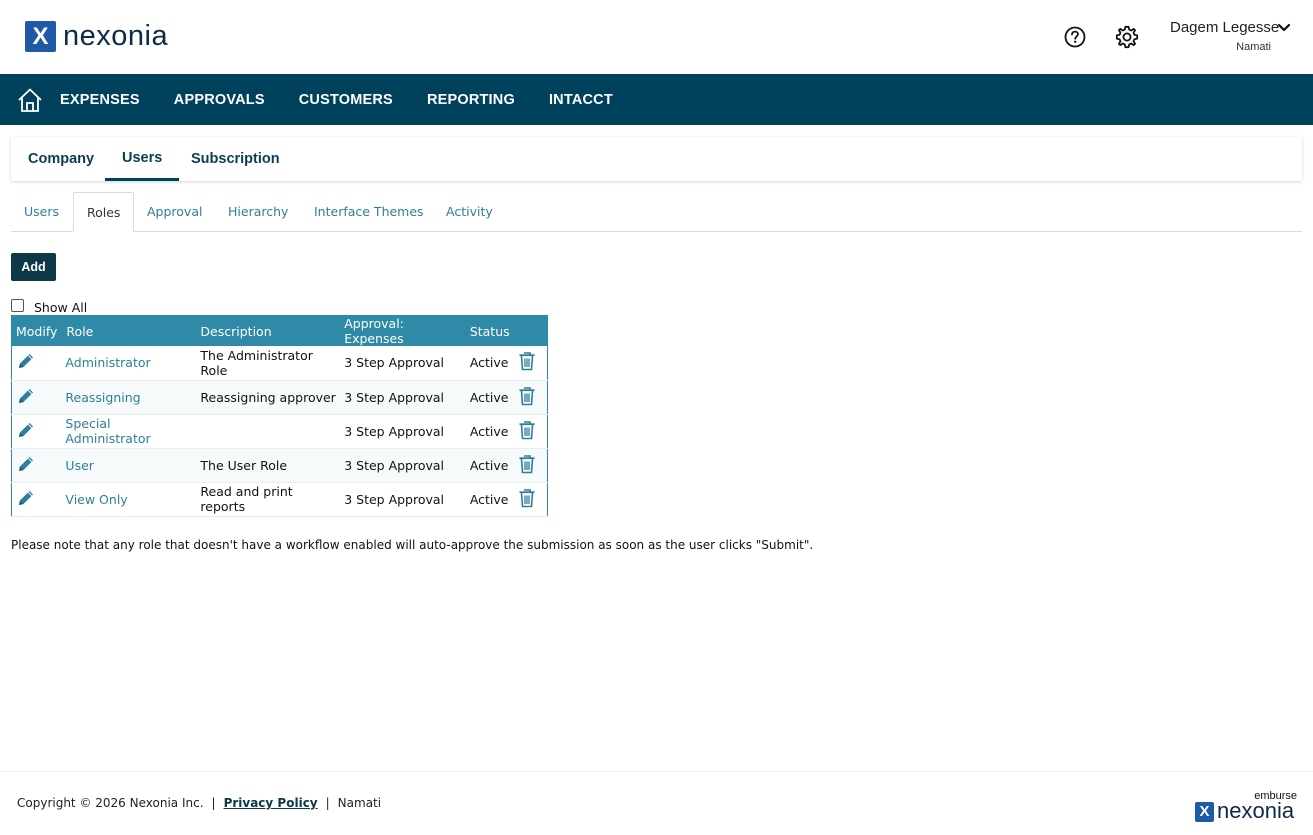  Describe the element at coordinates (102, 397) in the screenshot. I see `role-link: Reassigning` at that location.